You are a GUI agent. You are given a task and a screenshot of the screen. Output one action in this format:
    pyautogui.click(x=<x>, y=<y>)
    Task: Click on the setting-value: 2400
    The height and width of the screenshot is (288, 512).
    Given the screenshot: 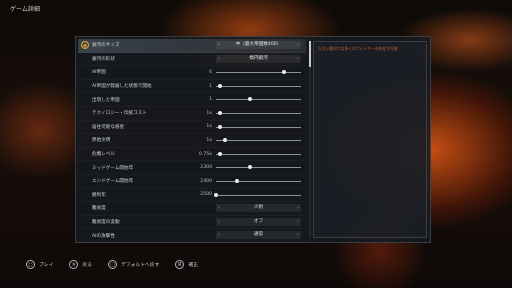 What is the action you would take?
    pyautogui.click(x=206, y=181)
    